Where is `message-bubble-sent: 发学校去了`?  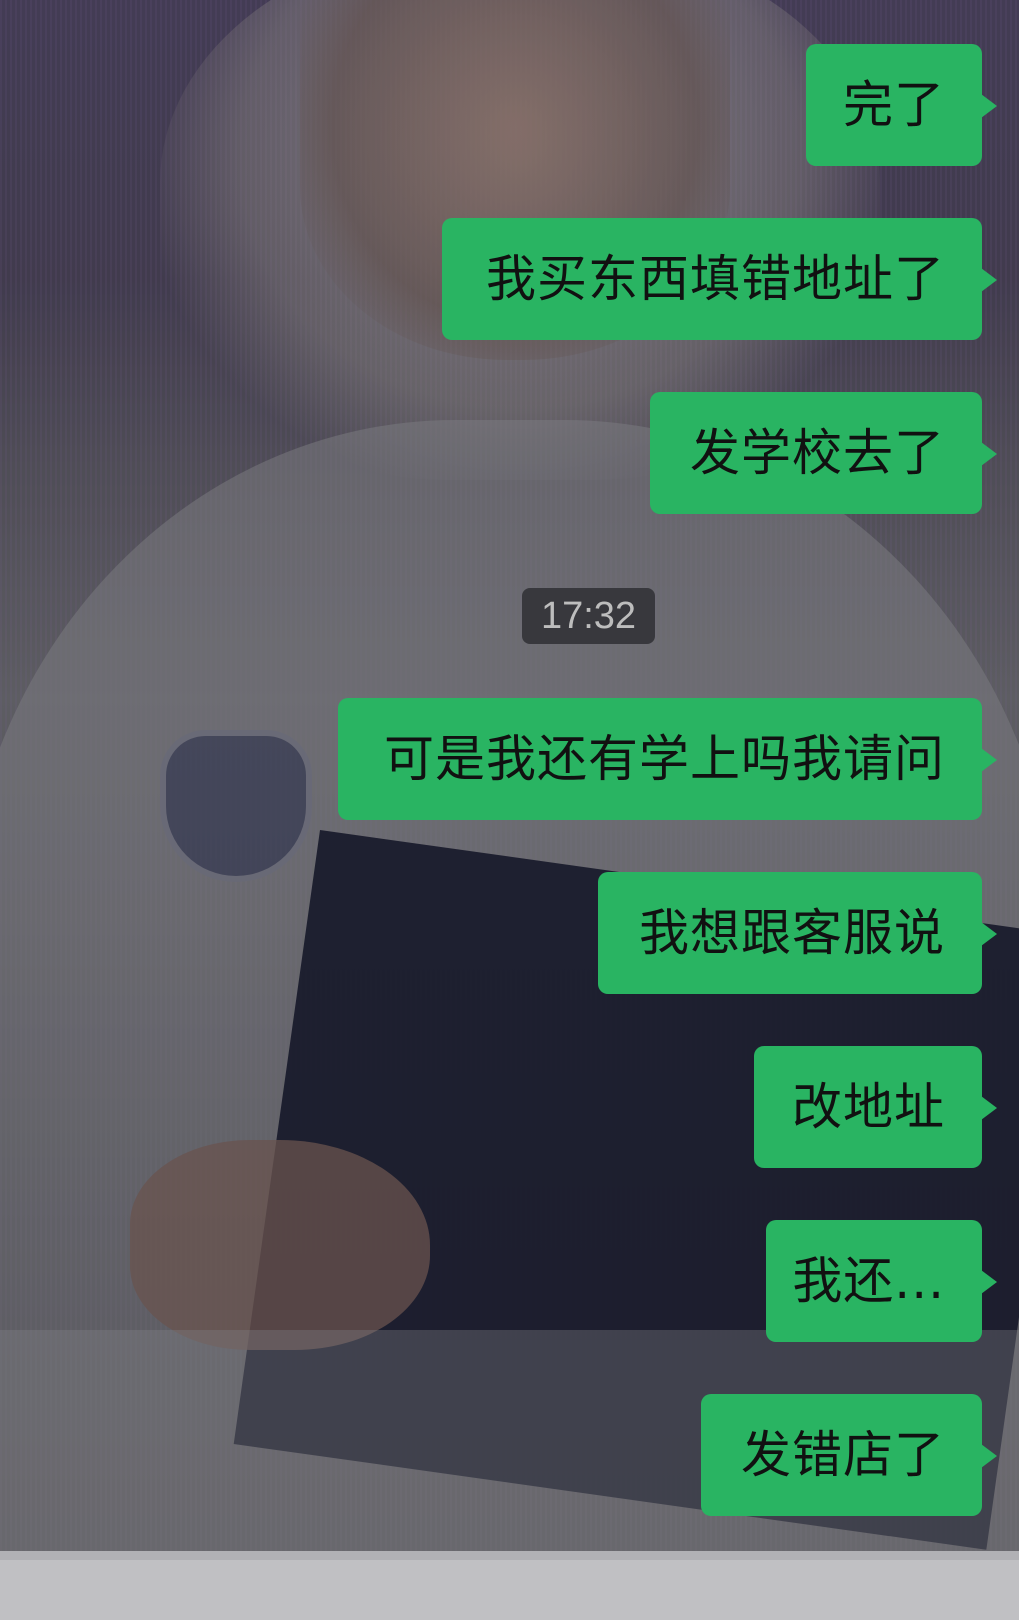
message-bubble-sent: 发学校去了 is located at coordinates (823, 453).